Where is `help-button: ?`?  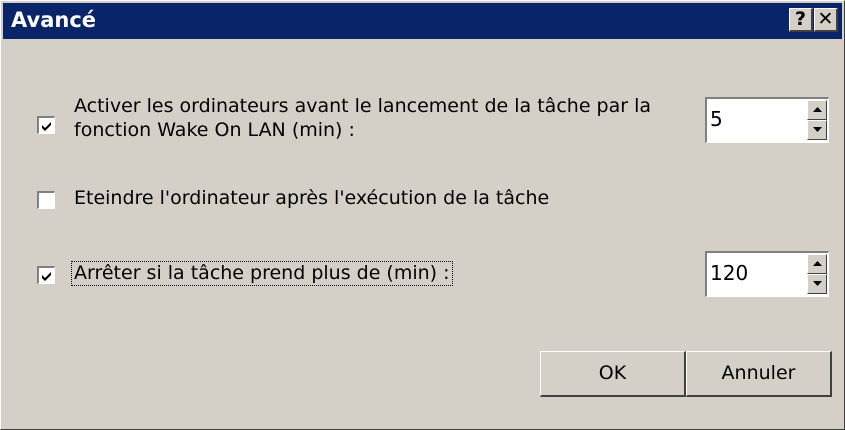 help-button: ? is located at coordinates (801, 20).